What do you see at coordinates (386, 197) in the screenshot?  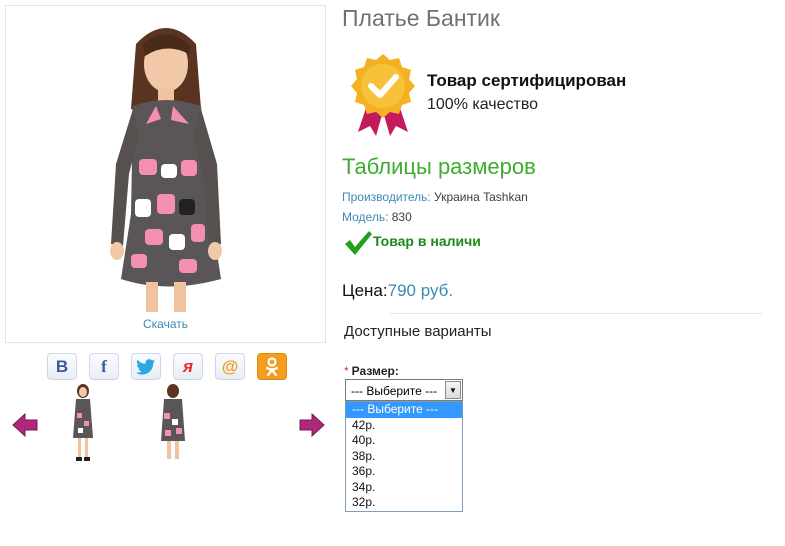 I see `manufacturer-key: Производитель:` at bounding box center [386, 197].